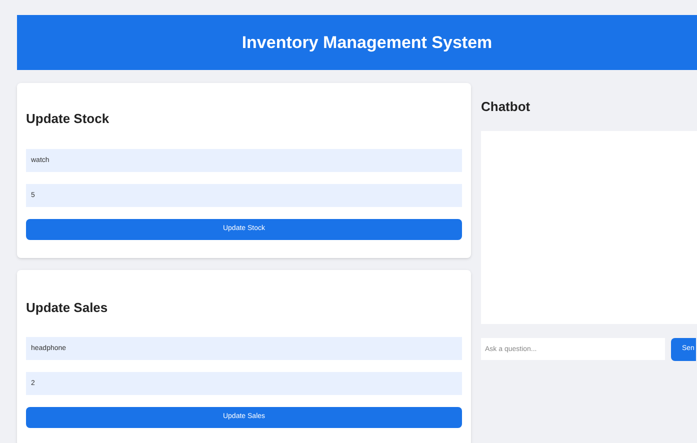 This screenshot has height=443, width=697. What do you see at coordinates (506, 107) in the screenshot?
I see `chatbot-title: Chatbot` at bounding box center [506, 107].